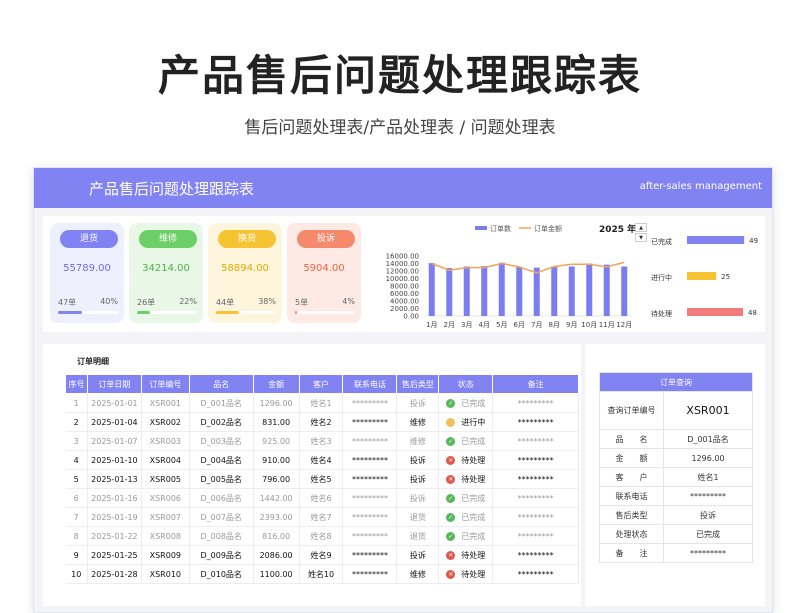 The image size is (800, 613). What do you see at coordinates (500, 228) in the screenshot?
I see `legend-label: 订单数` at bounding box center [500, 228].